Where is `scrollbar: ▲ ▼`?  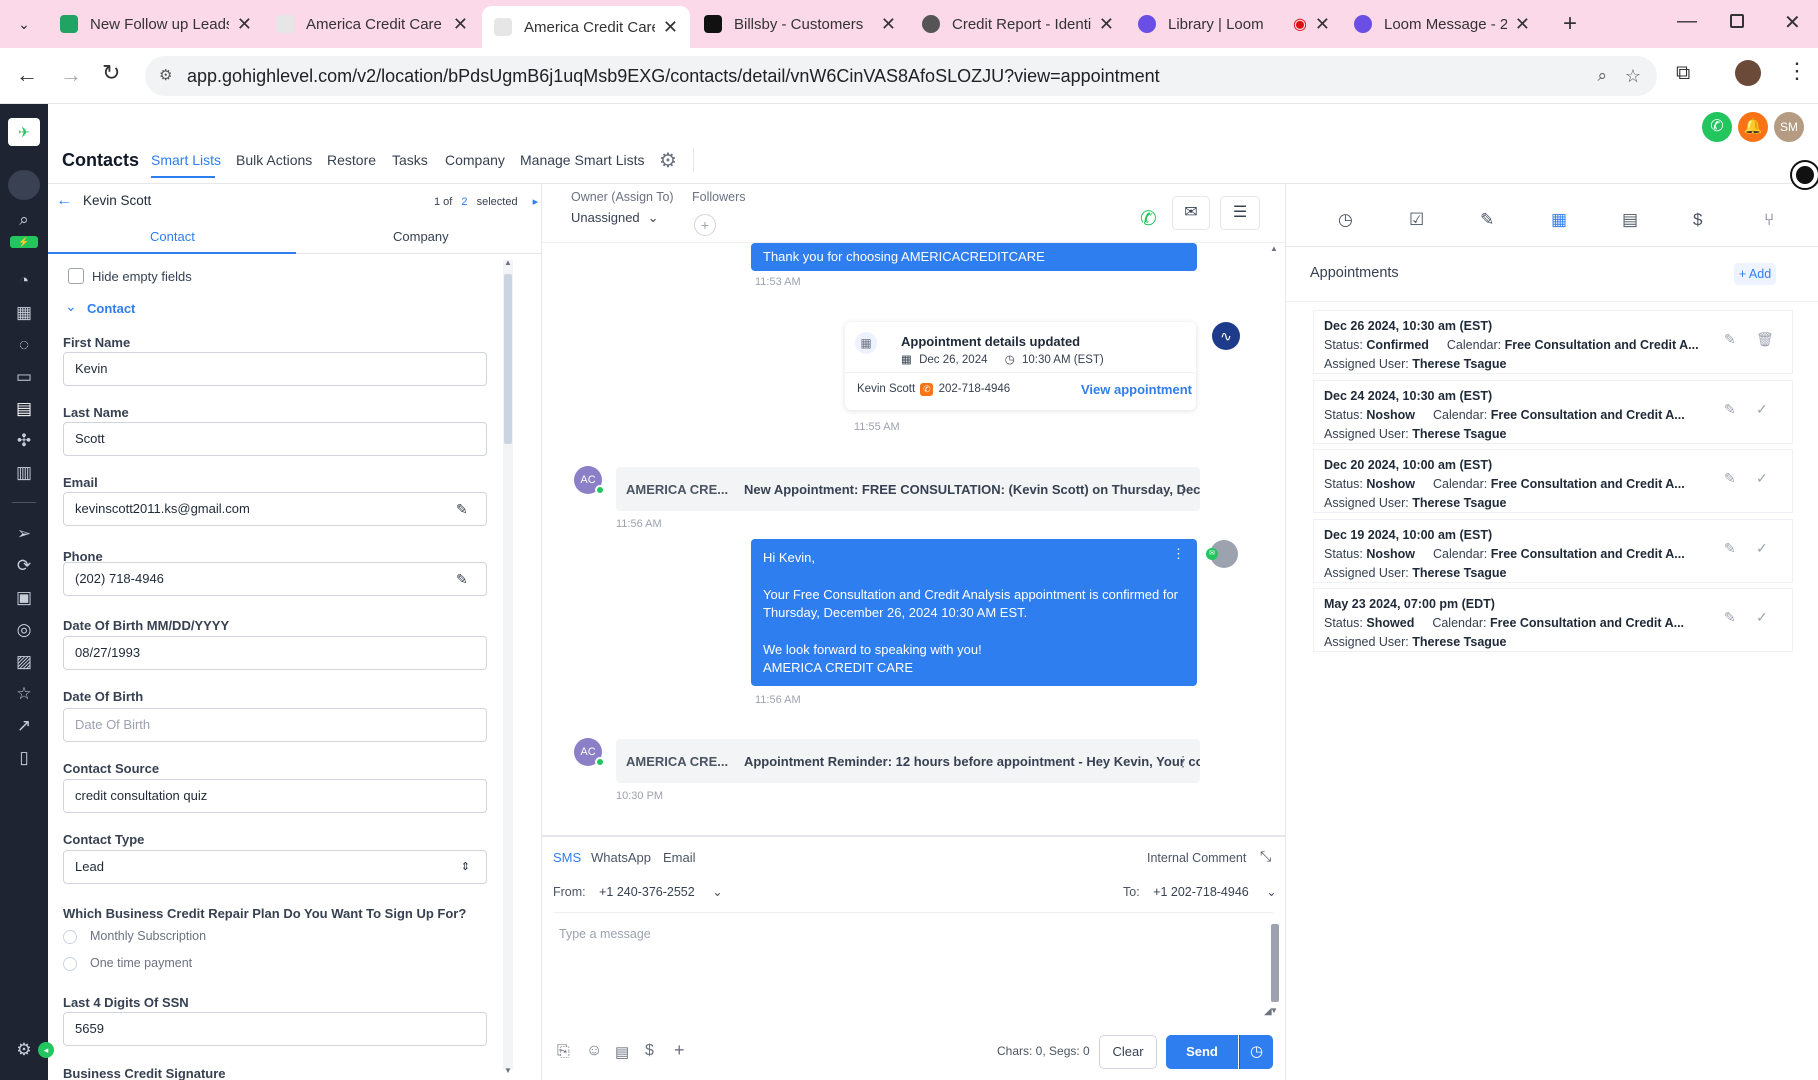 scrollbar: ▲ ▼ is located at coordinates (508, 666).